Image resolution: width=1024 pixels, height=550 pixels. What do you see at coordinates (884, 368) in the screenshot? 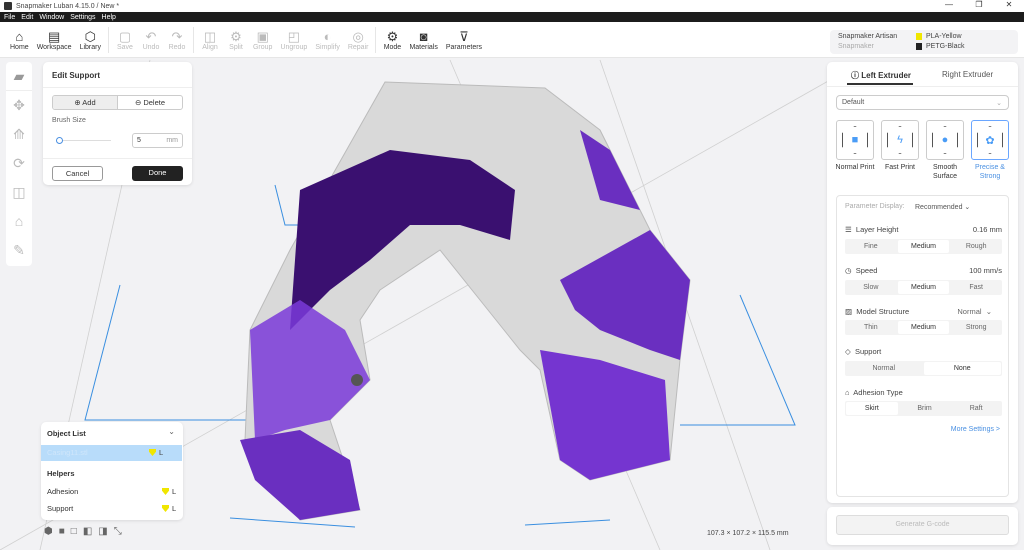
I see `option-normal: Normal` at bounding box center [884, 368].